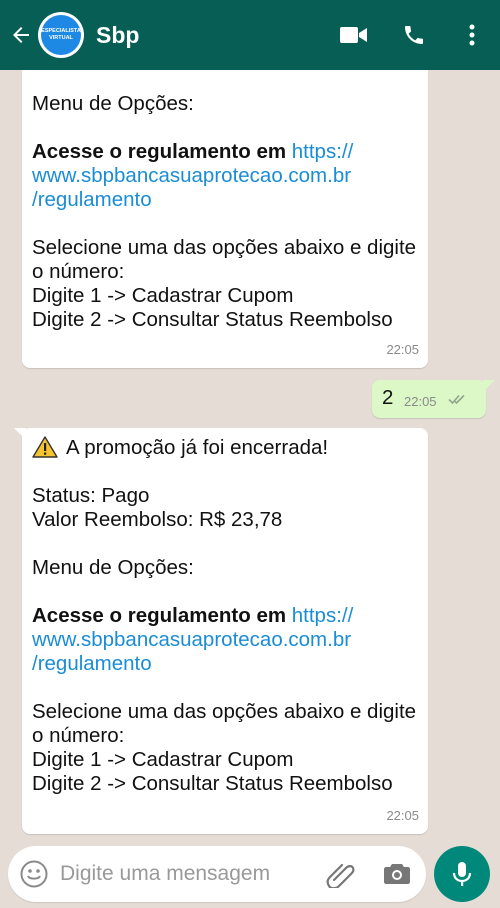 The height and width of the screenshot is (908, 500). What do you see at coordinates (61, 31) in the screenshot?
I see `avatar-text-line1: ESPECIALISTA` at bounding box center [61, 31].